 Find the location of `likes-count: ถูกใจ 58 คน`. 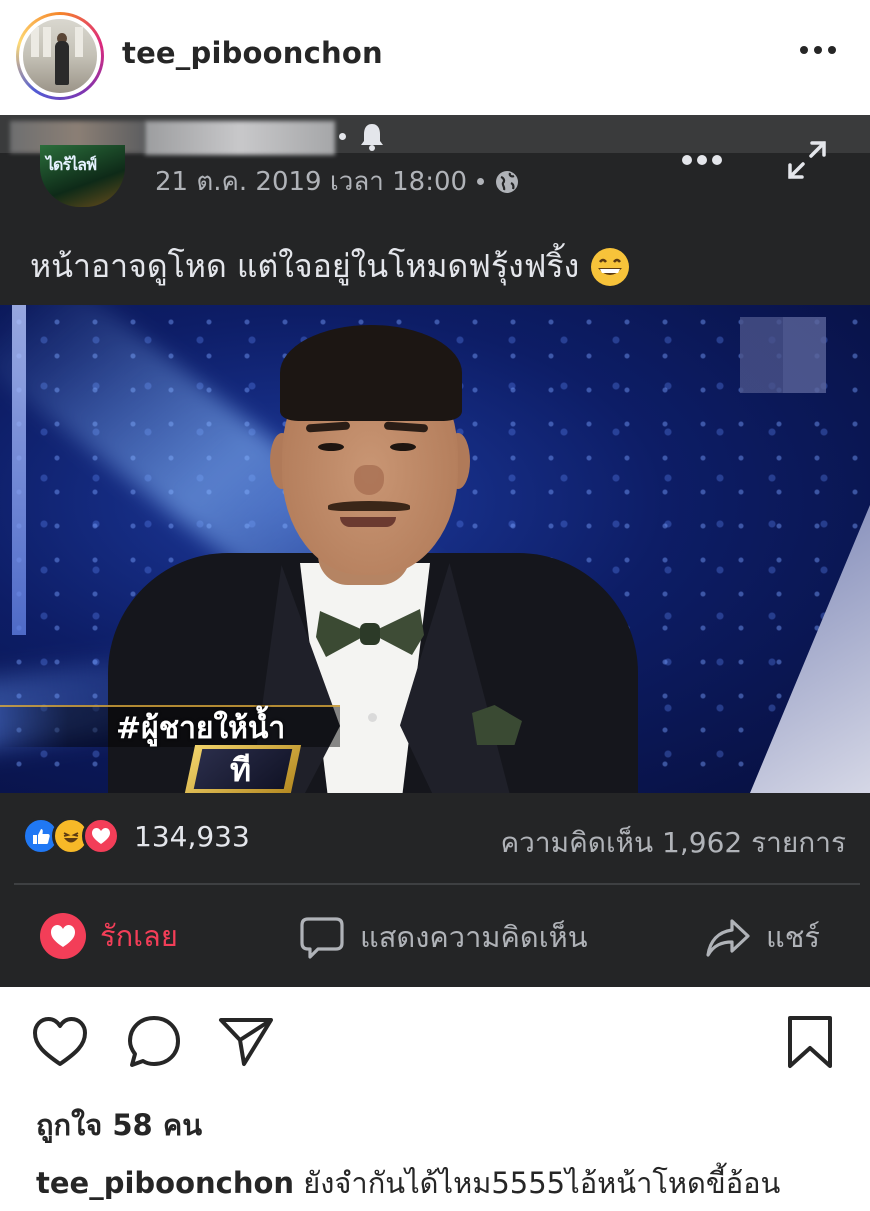

likes-count: ถูกใจ 58 คน is located at coordinates (119, 1125).